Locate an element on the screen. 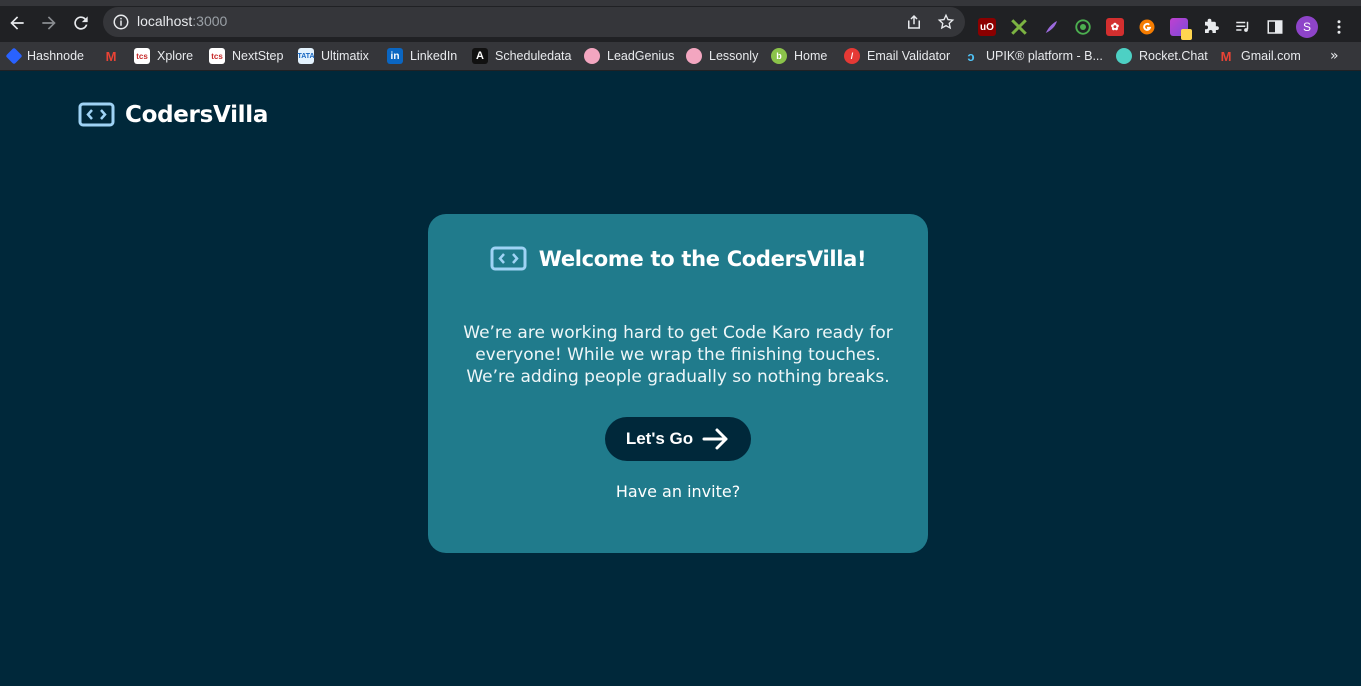 The height and width of the screenshot is (686, 1361). bookmark-label: NextStep is located at coordinates (258, 56).